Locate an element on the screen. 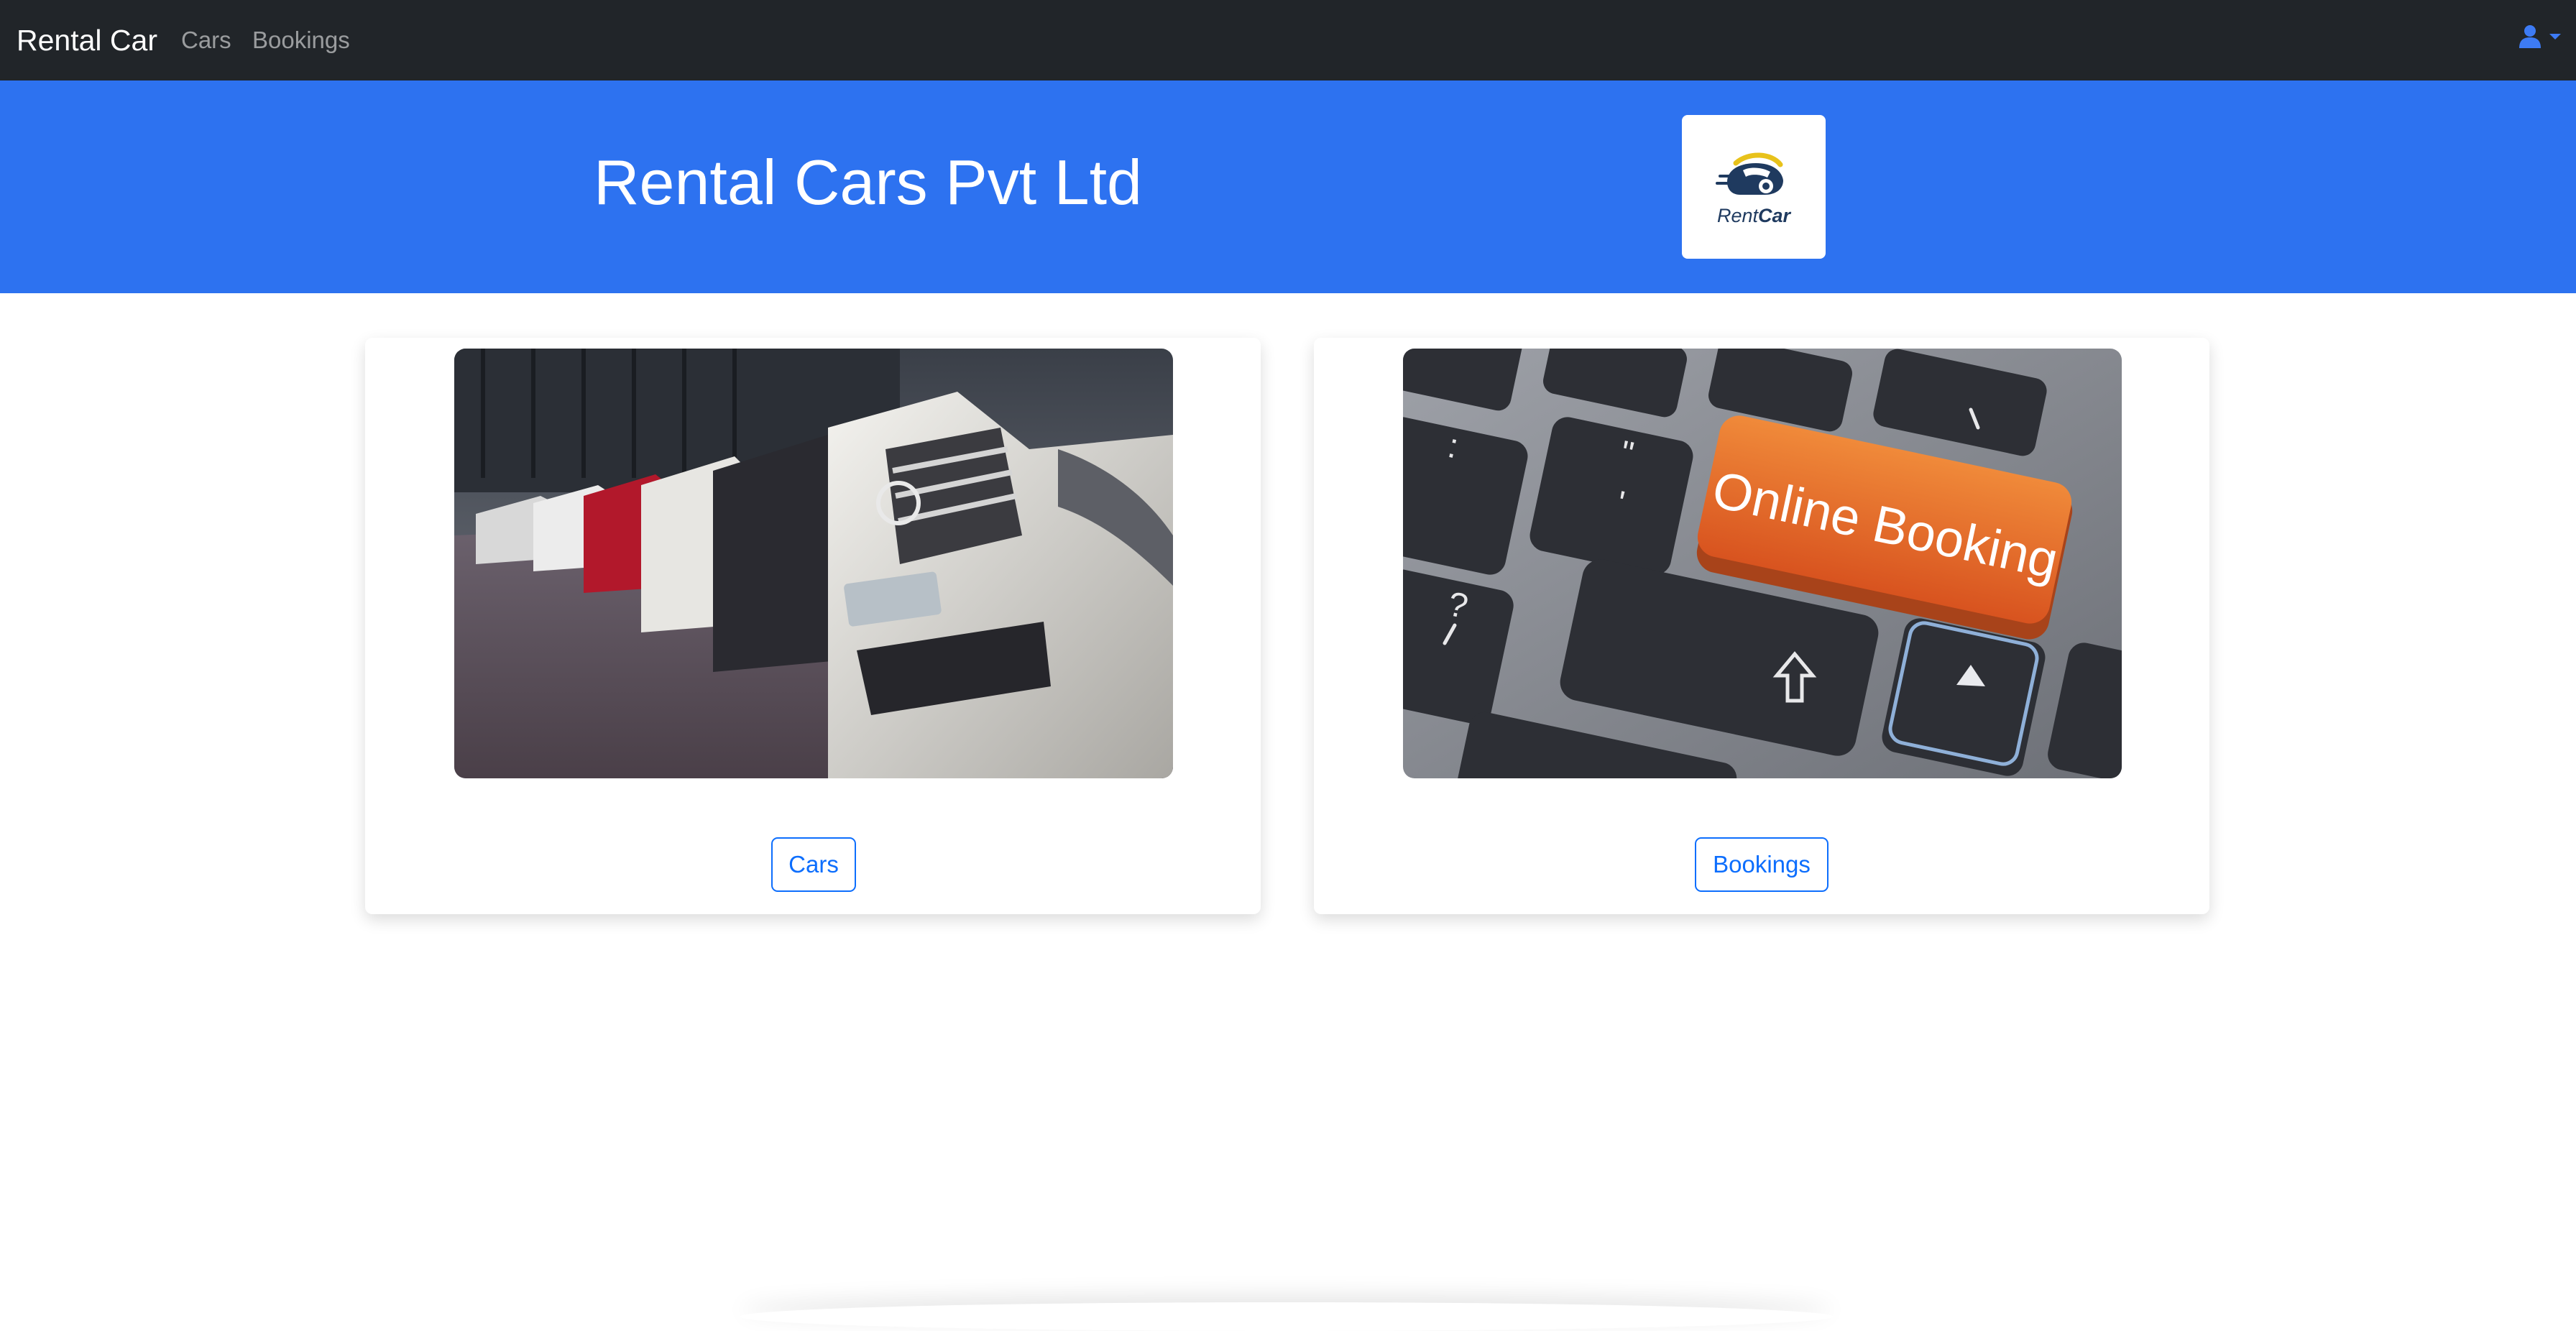 The height and width of the screenshot is (1331, 2576). logo-text-regular: Rent is located at coordinates (1737, 215).